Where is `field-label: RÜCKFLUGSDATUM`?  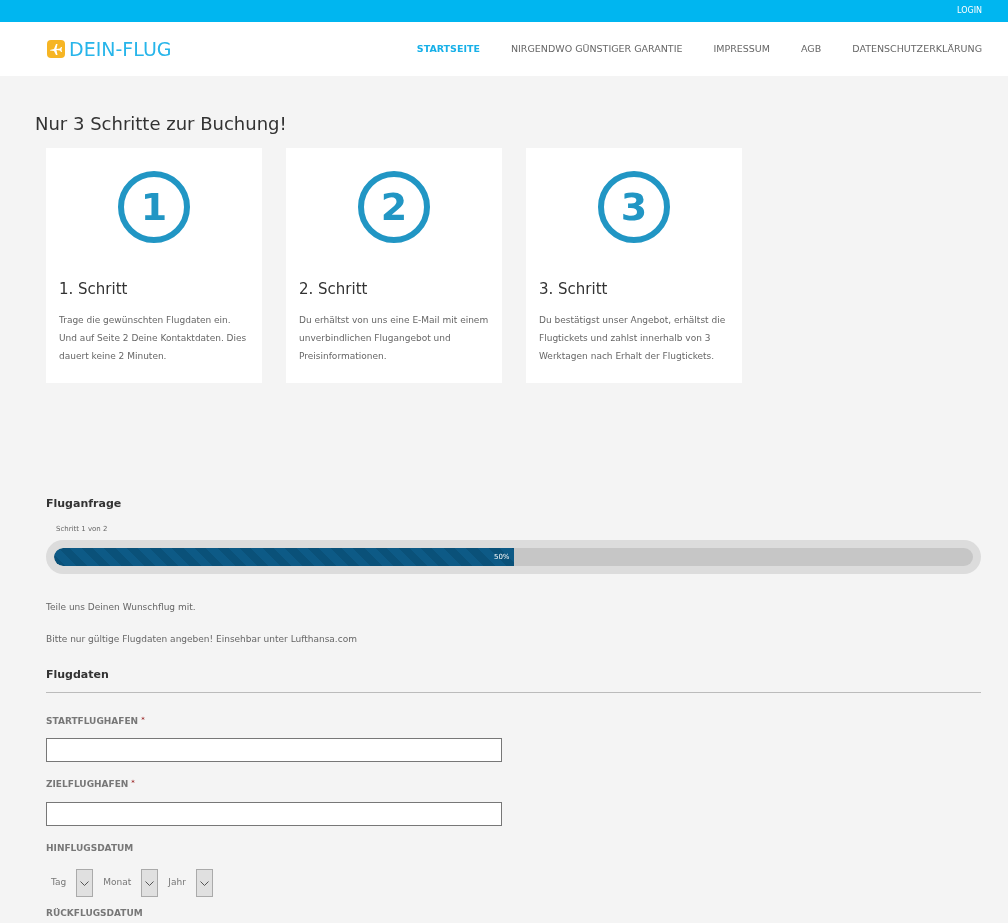
field-label: RÜCKFLUGSDATUM is located at coordinates (94, 913).